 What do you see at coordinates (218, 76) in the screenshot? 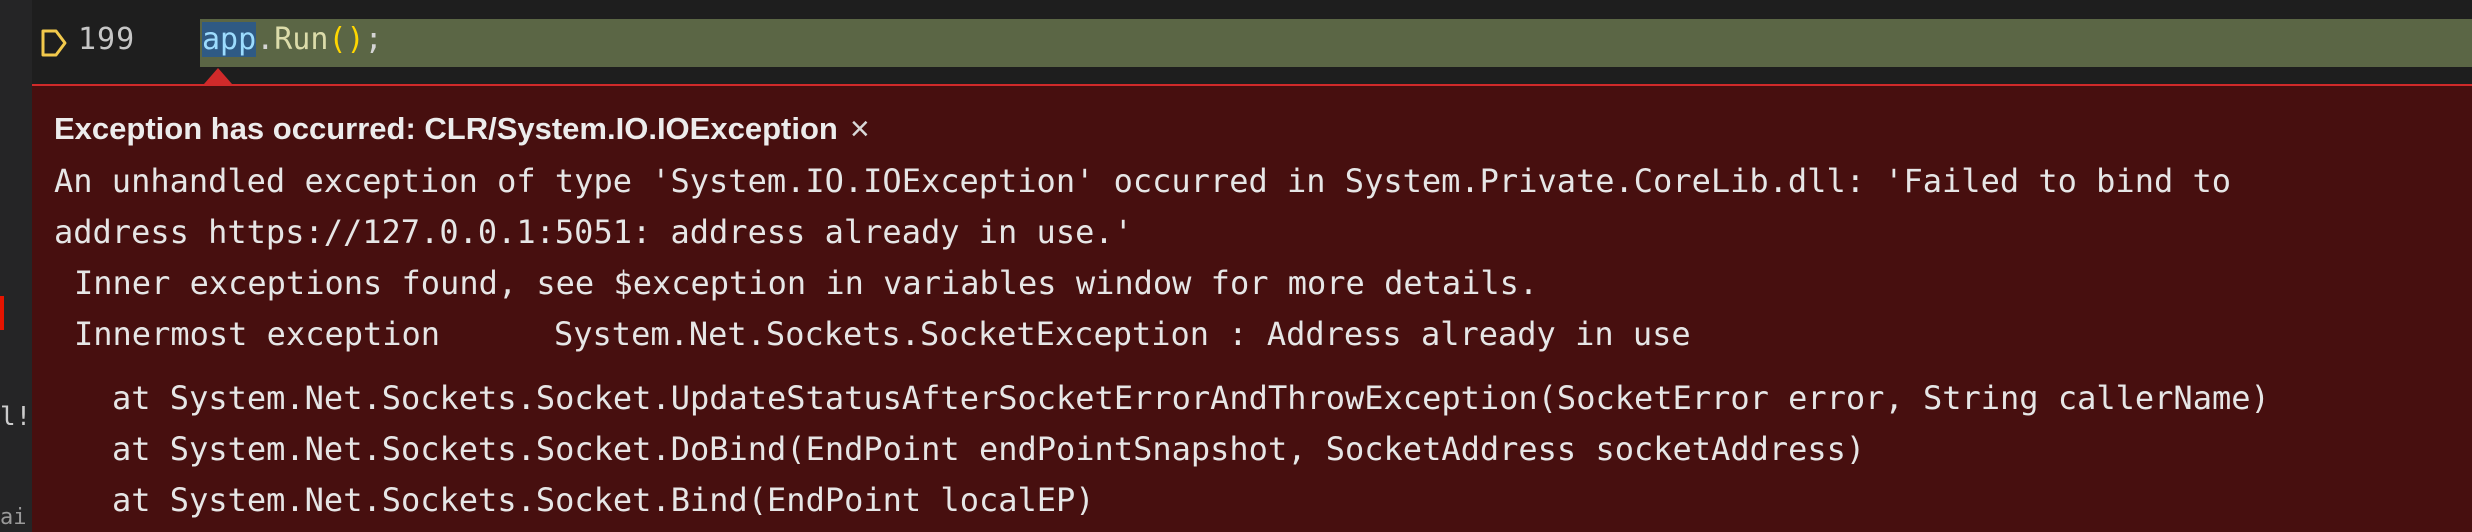
I see `exception-widget-pointer` at bounding box center [218, 76].